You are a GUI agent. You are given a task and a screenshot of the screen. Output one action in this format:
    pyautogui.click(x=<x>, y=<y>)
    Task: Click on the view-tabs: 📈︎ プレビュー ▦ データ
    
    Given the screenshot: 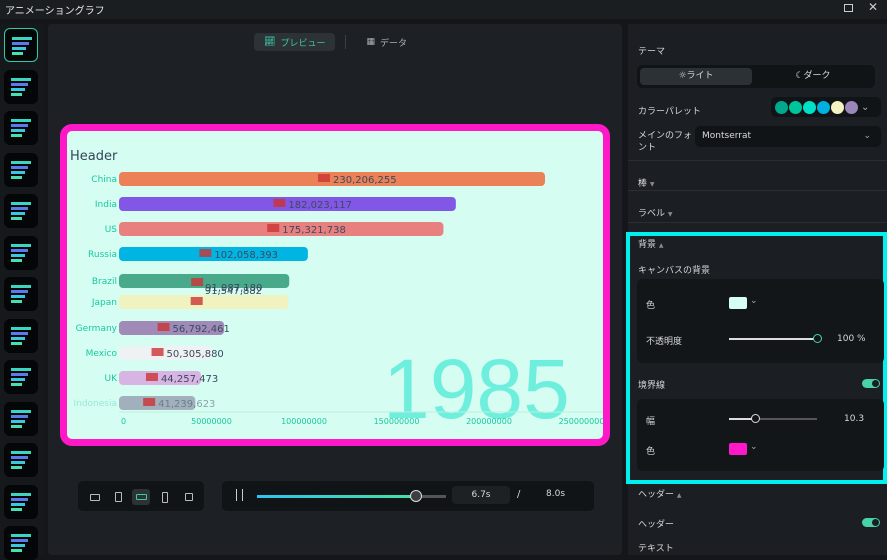 What is the action you would take?
    pyautogui.click(x=335, y=42)
    